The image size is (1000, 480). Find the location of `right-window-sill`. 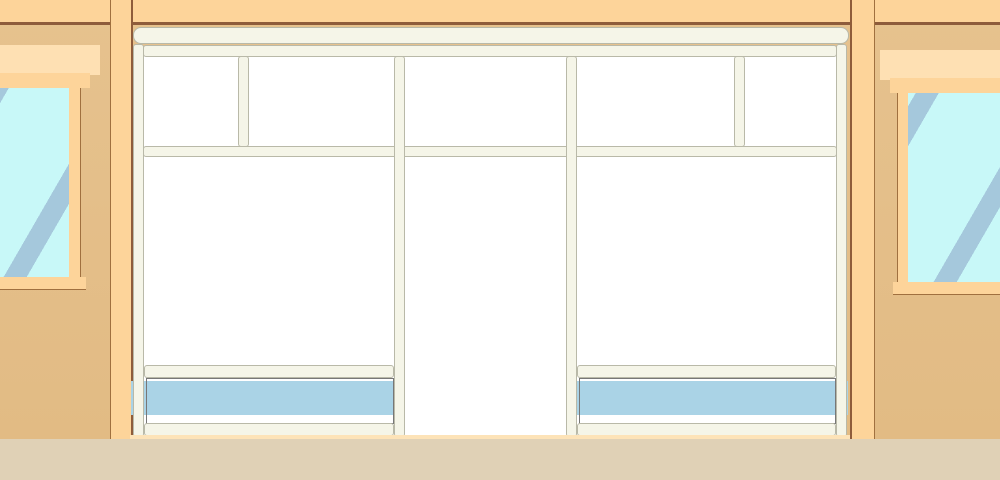

right-window-sill is located at coordinates (946, 288).